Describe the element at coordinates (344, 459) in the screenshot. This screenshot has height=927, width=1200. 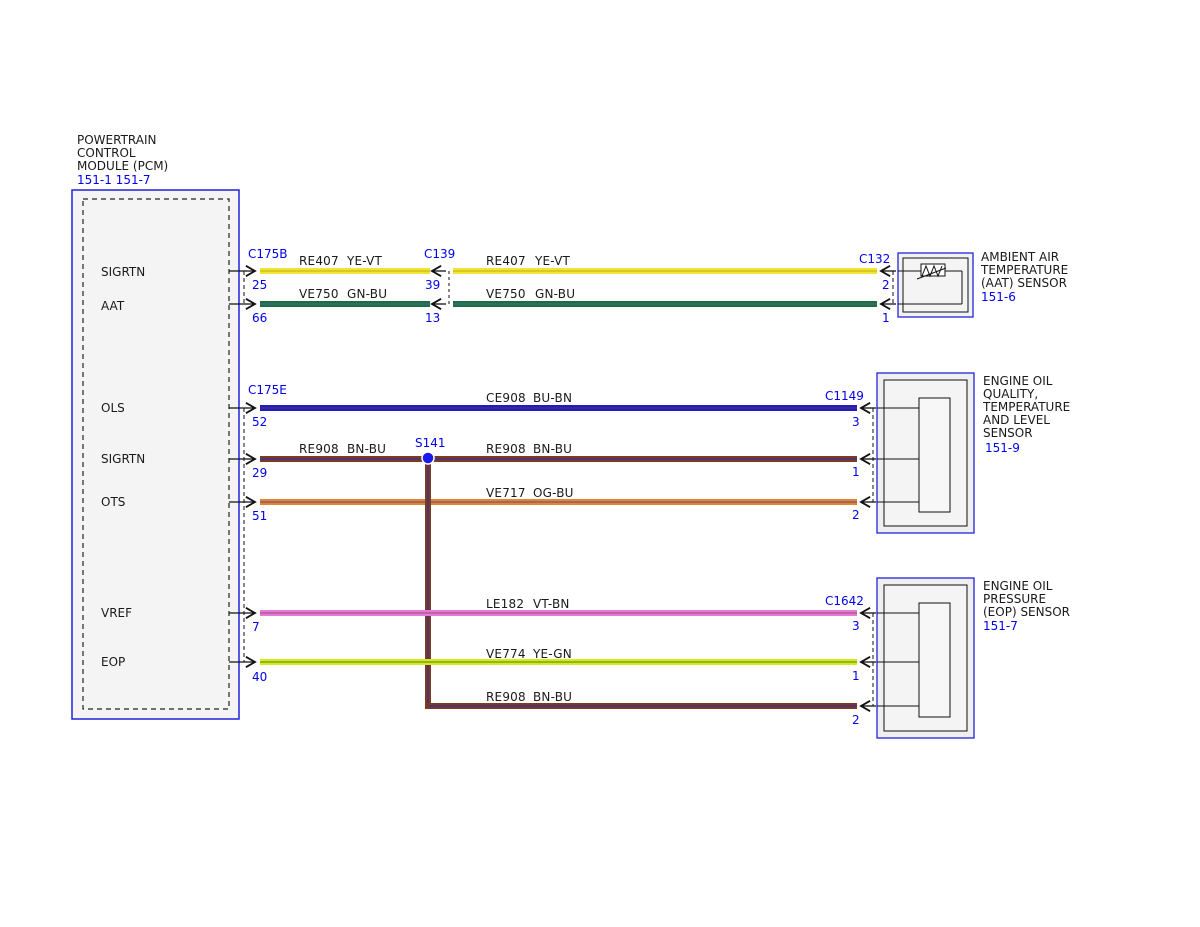
I see `wire-re908-pcm-side` at that location.